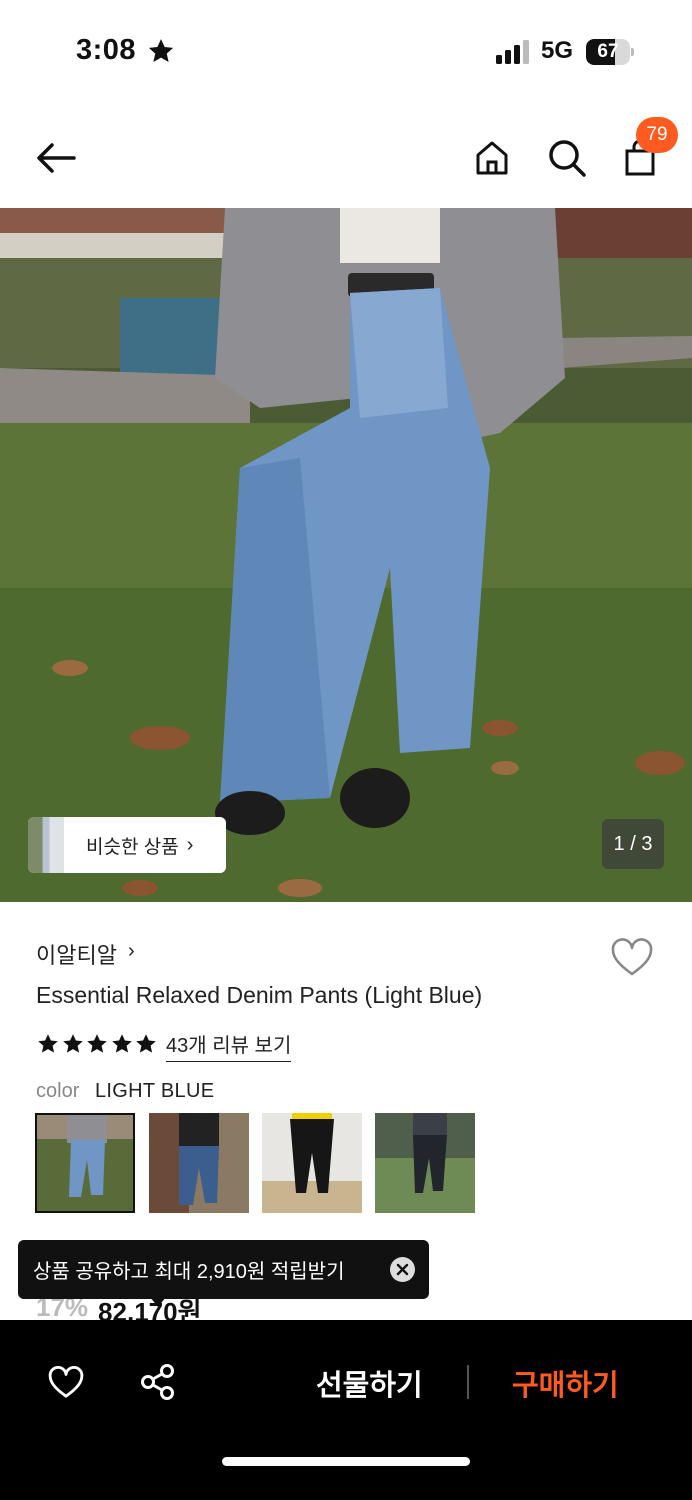  I want to click on cart-count-badge: 79, so click(657, 135).